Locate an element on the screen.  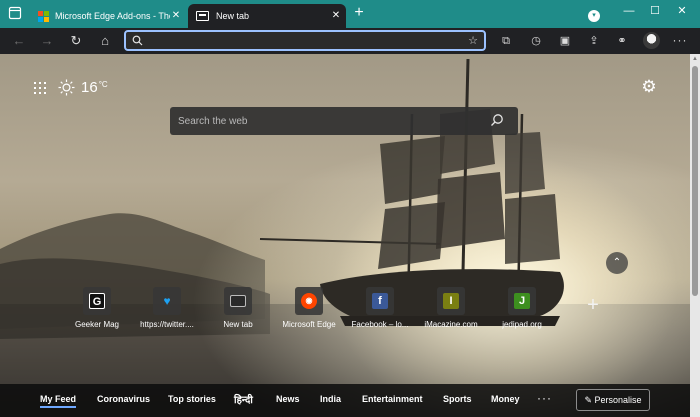
geekermag-icon: G is located at coordinates (97, 301).